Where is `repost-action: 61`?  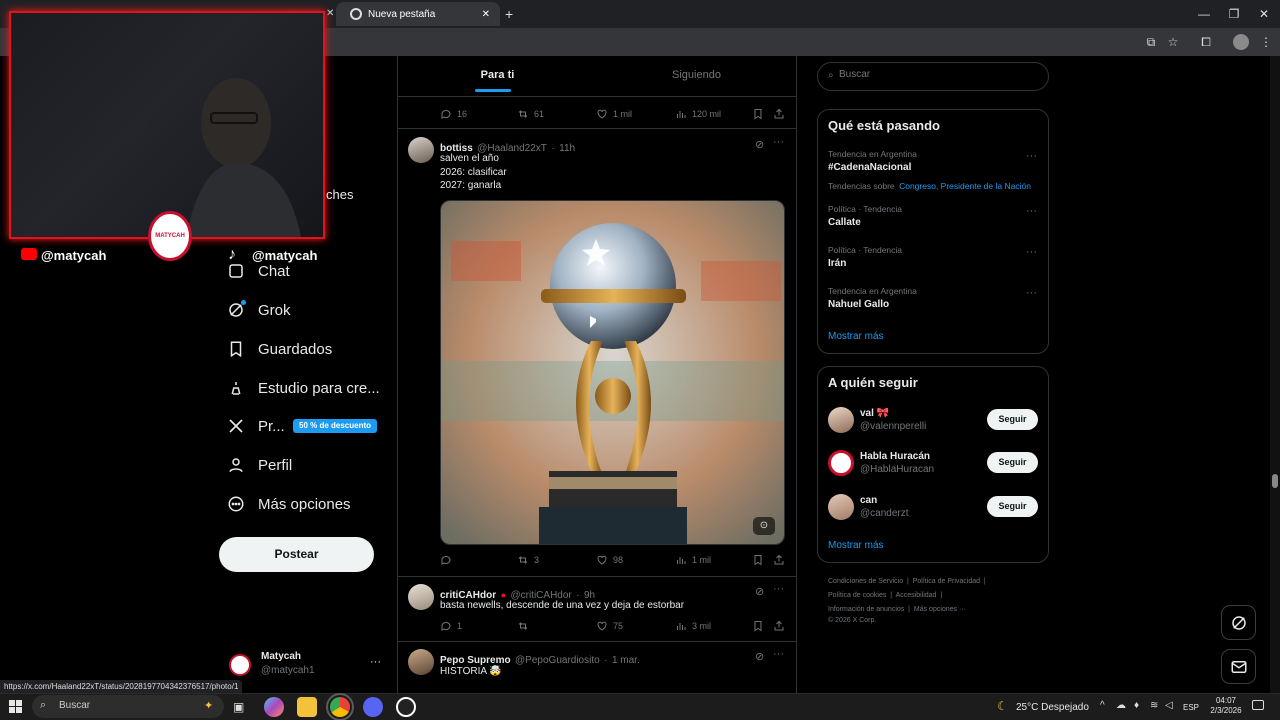 repost-action: 61 is located at coordinates (530, 114).